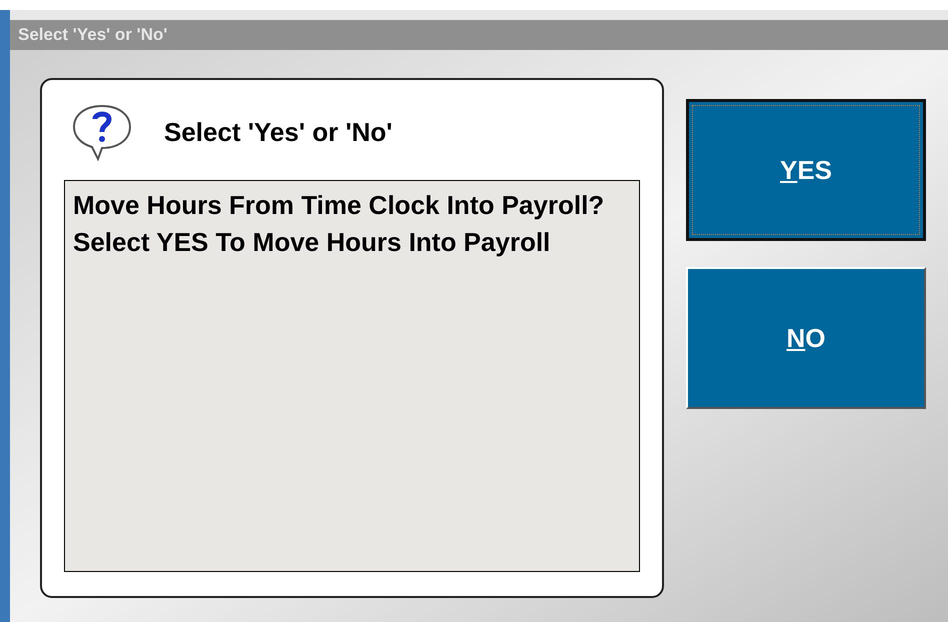 The height and width of the screenshot is (622, 948). What do you see at coordinates (102, 132) in the screenshot?
I see `question-icon` at bounding box center [102, 132].